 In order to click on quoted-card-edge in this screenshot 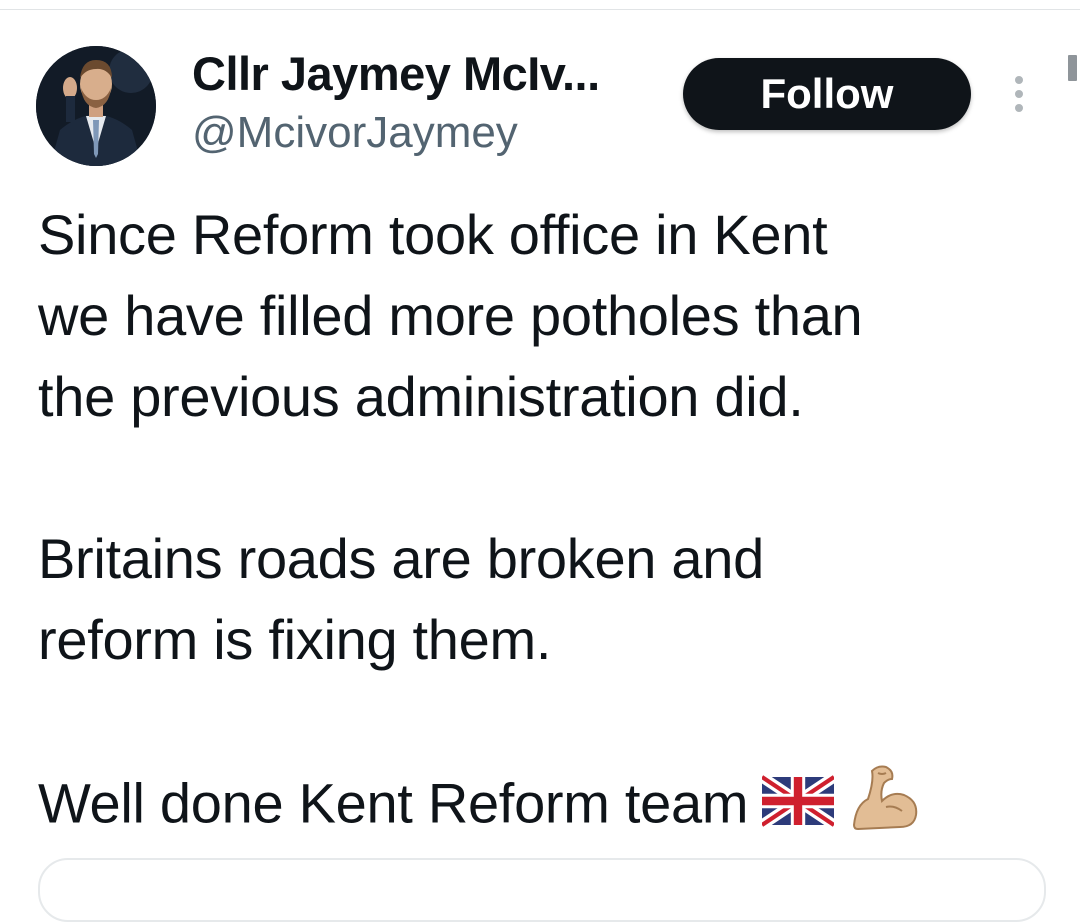, I will do `click(542, 890)`.